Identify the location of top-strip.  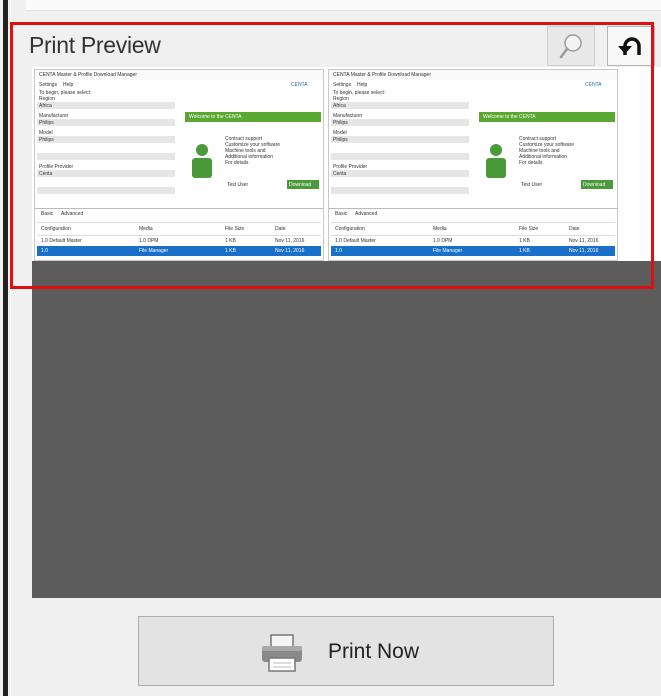
(343, 5).